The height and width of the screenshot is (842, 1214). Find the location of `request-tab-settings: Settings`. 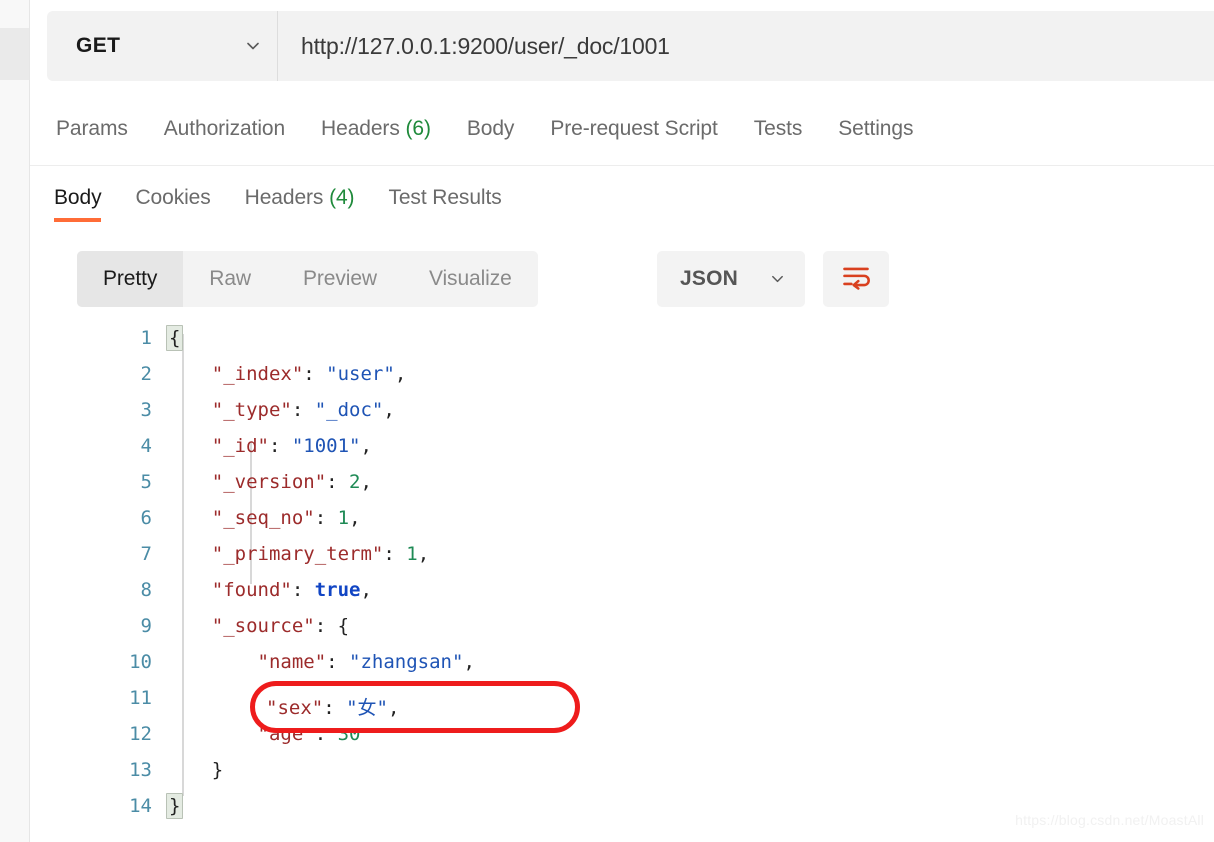

request-tab-settings: Settings is located at coordinates (875, 129).